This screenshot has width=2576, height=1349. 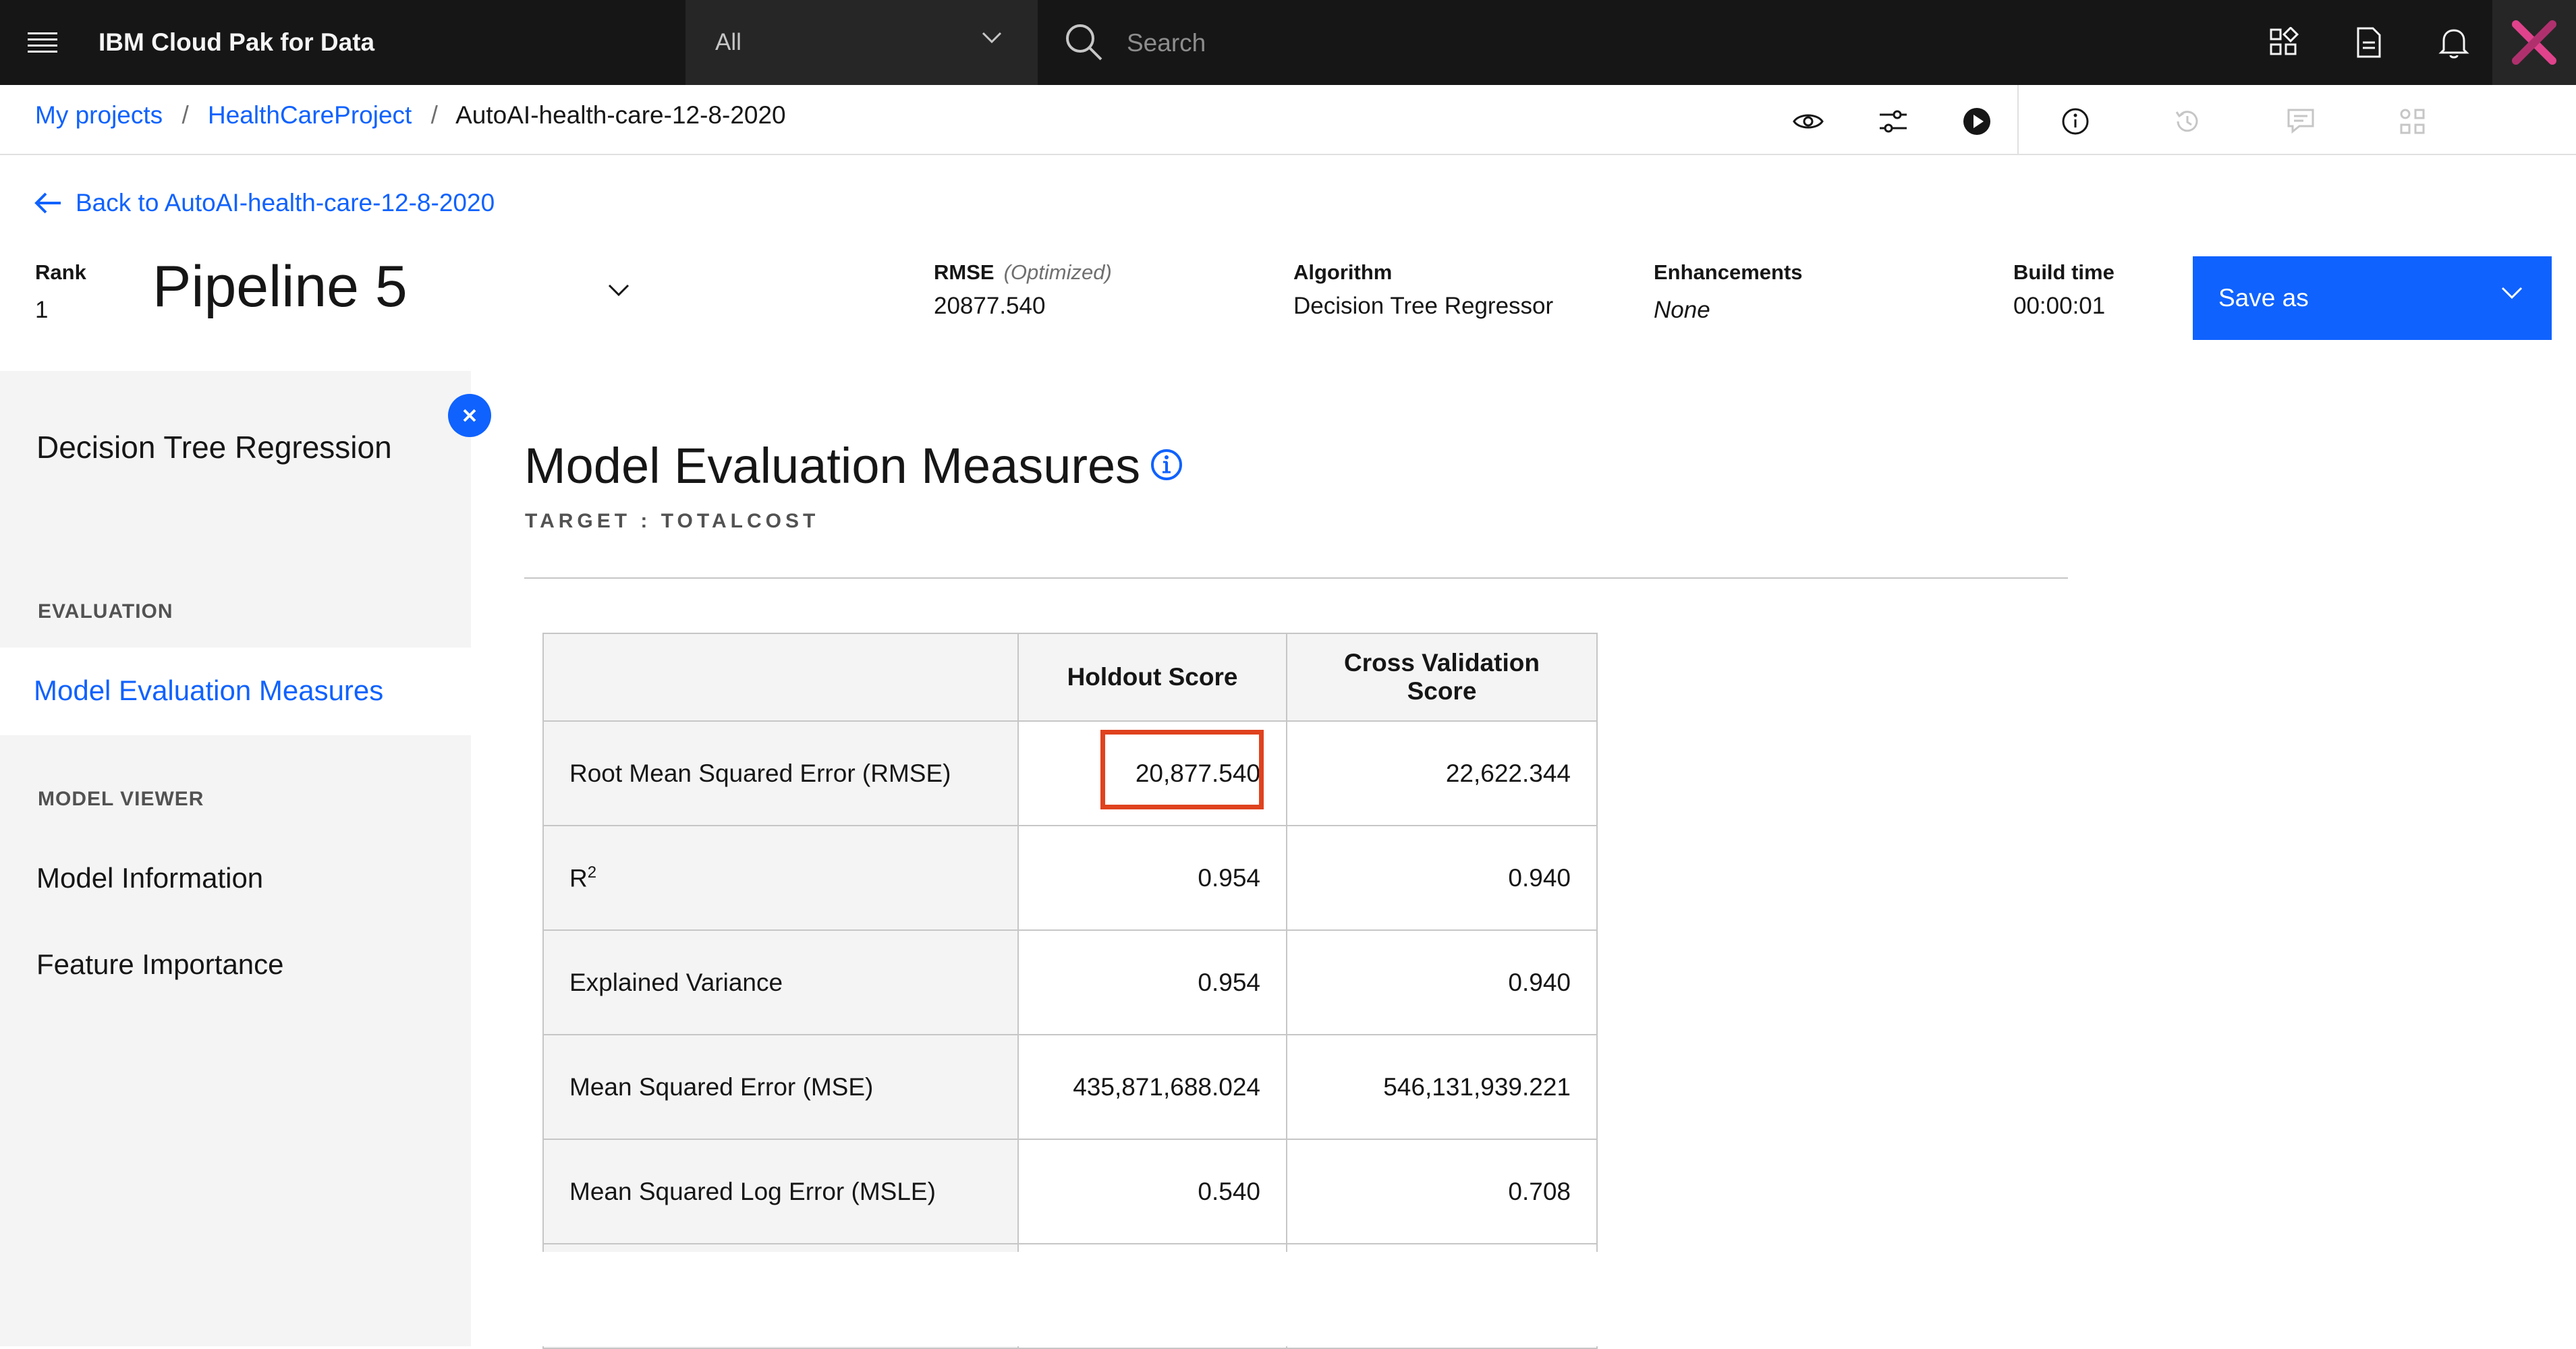 I want to click on metric-name: Mean Squared Log Error (MSLE), so click(x=780, y=1191).